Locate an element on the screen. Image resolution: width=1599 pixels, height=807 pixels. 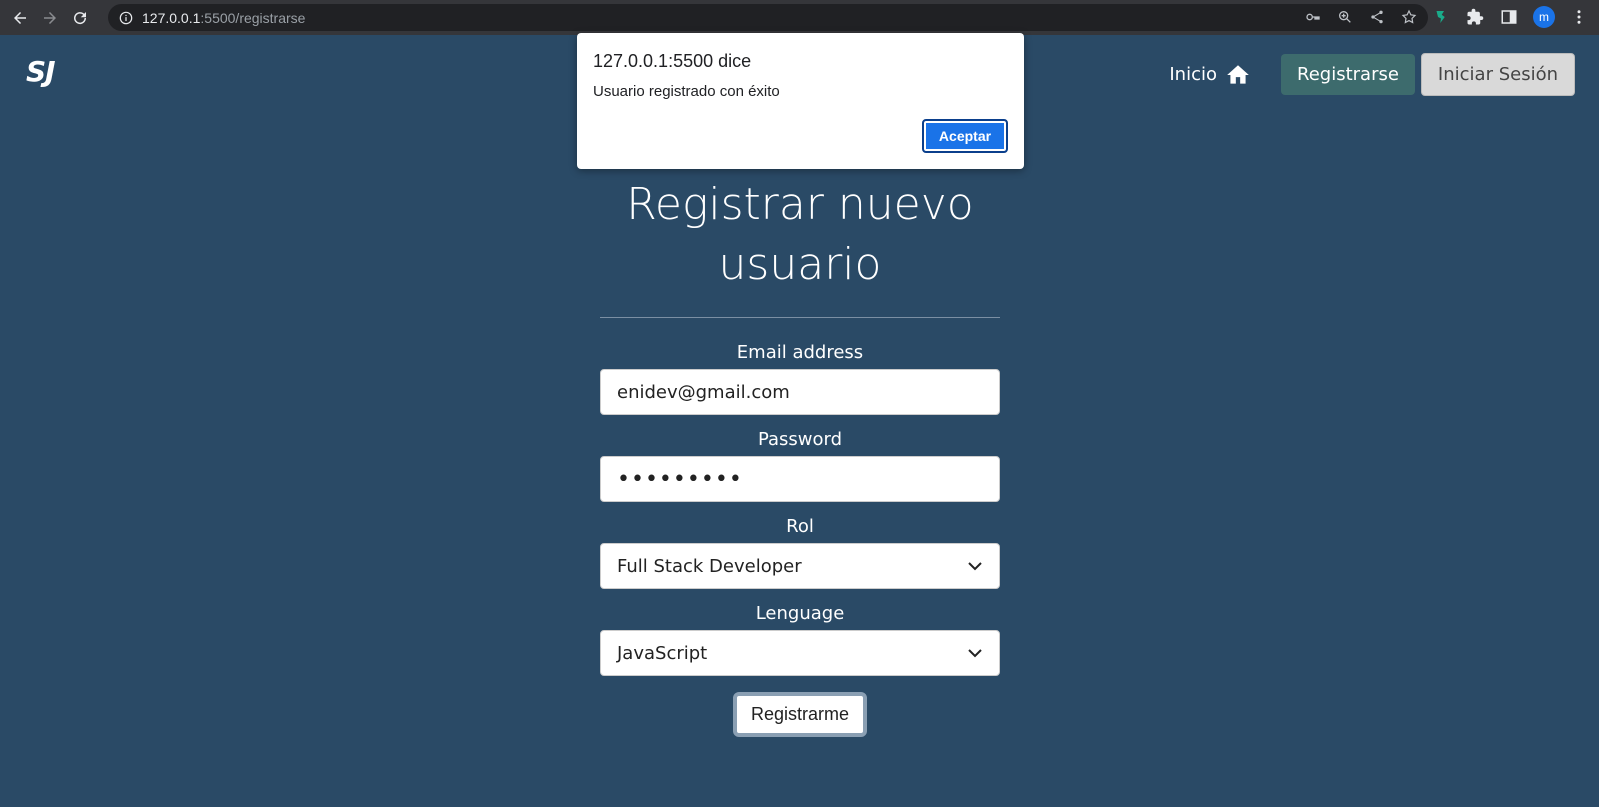
alert-message: Usuario registrado con éxito is located at coordinates (686, 91).